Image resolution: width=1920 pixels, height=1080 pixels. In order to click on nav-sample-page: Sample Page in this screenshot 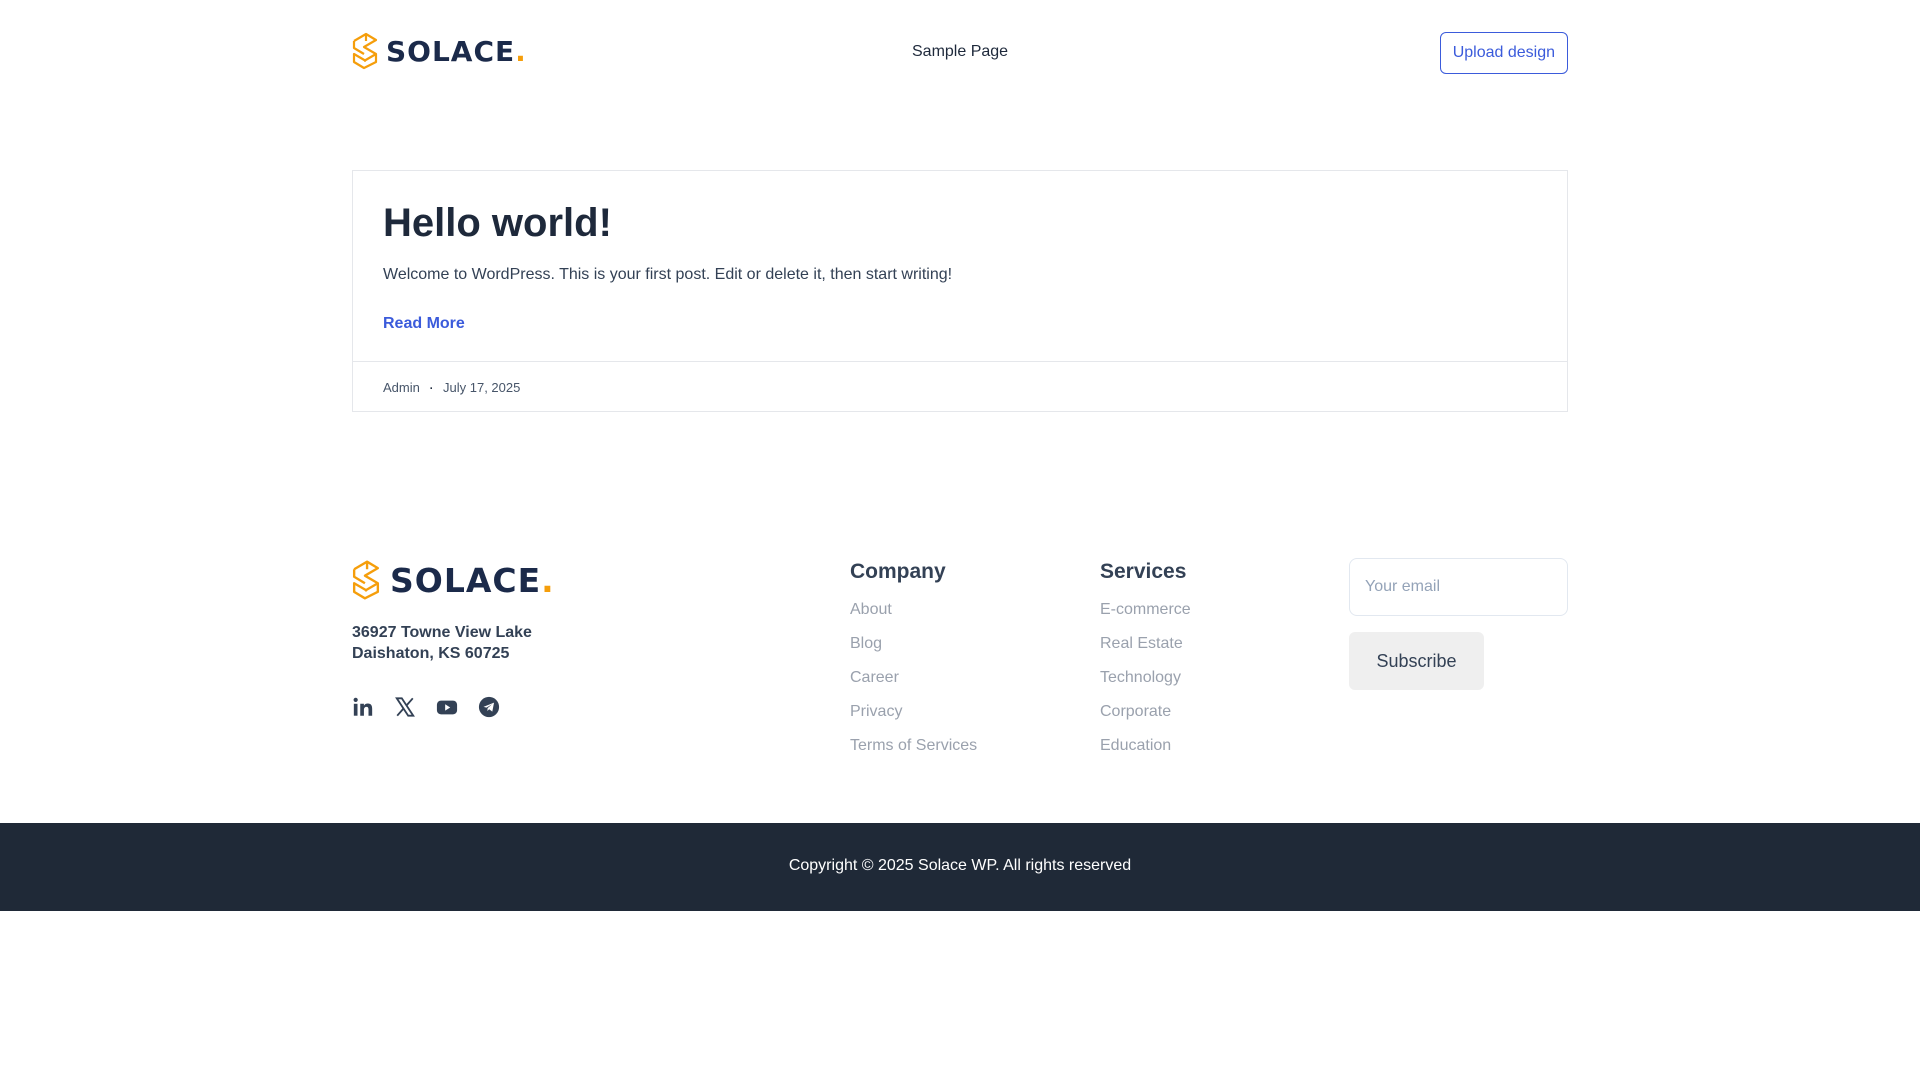, I will do `click(960, 52)`.